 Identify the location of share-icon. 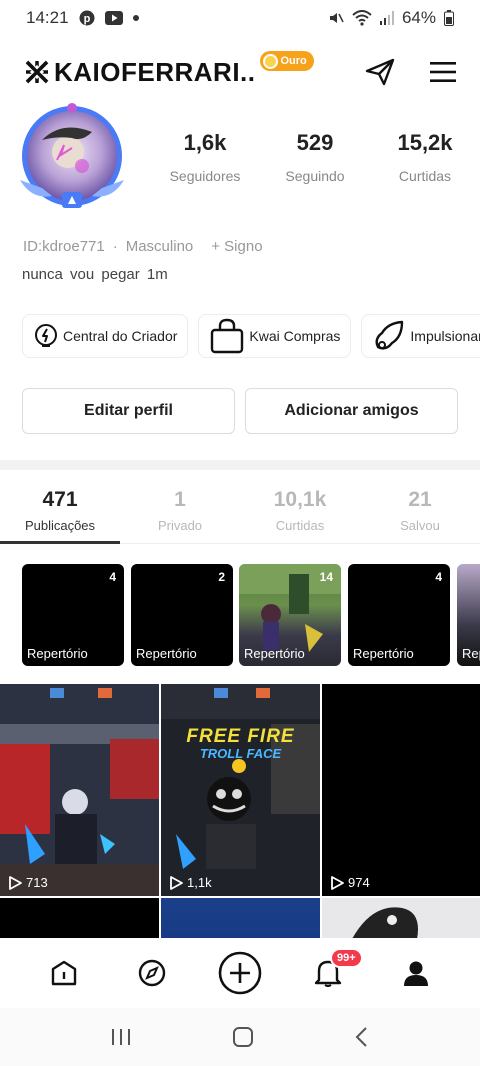
(380, 72).